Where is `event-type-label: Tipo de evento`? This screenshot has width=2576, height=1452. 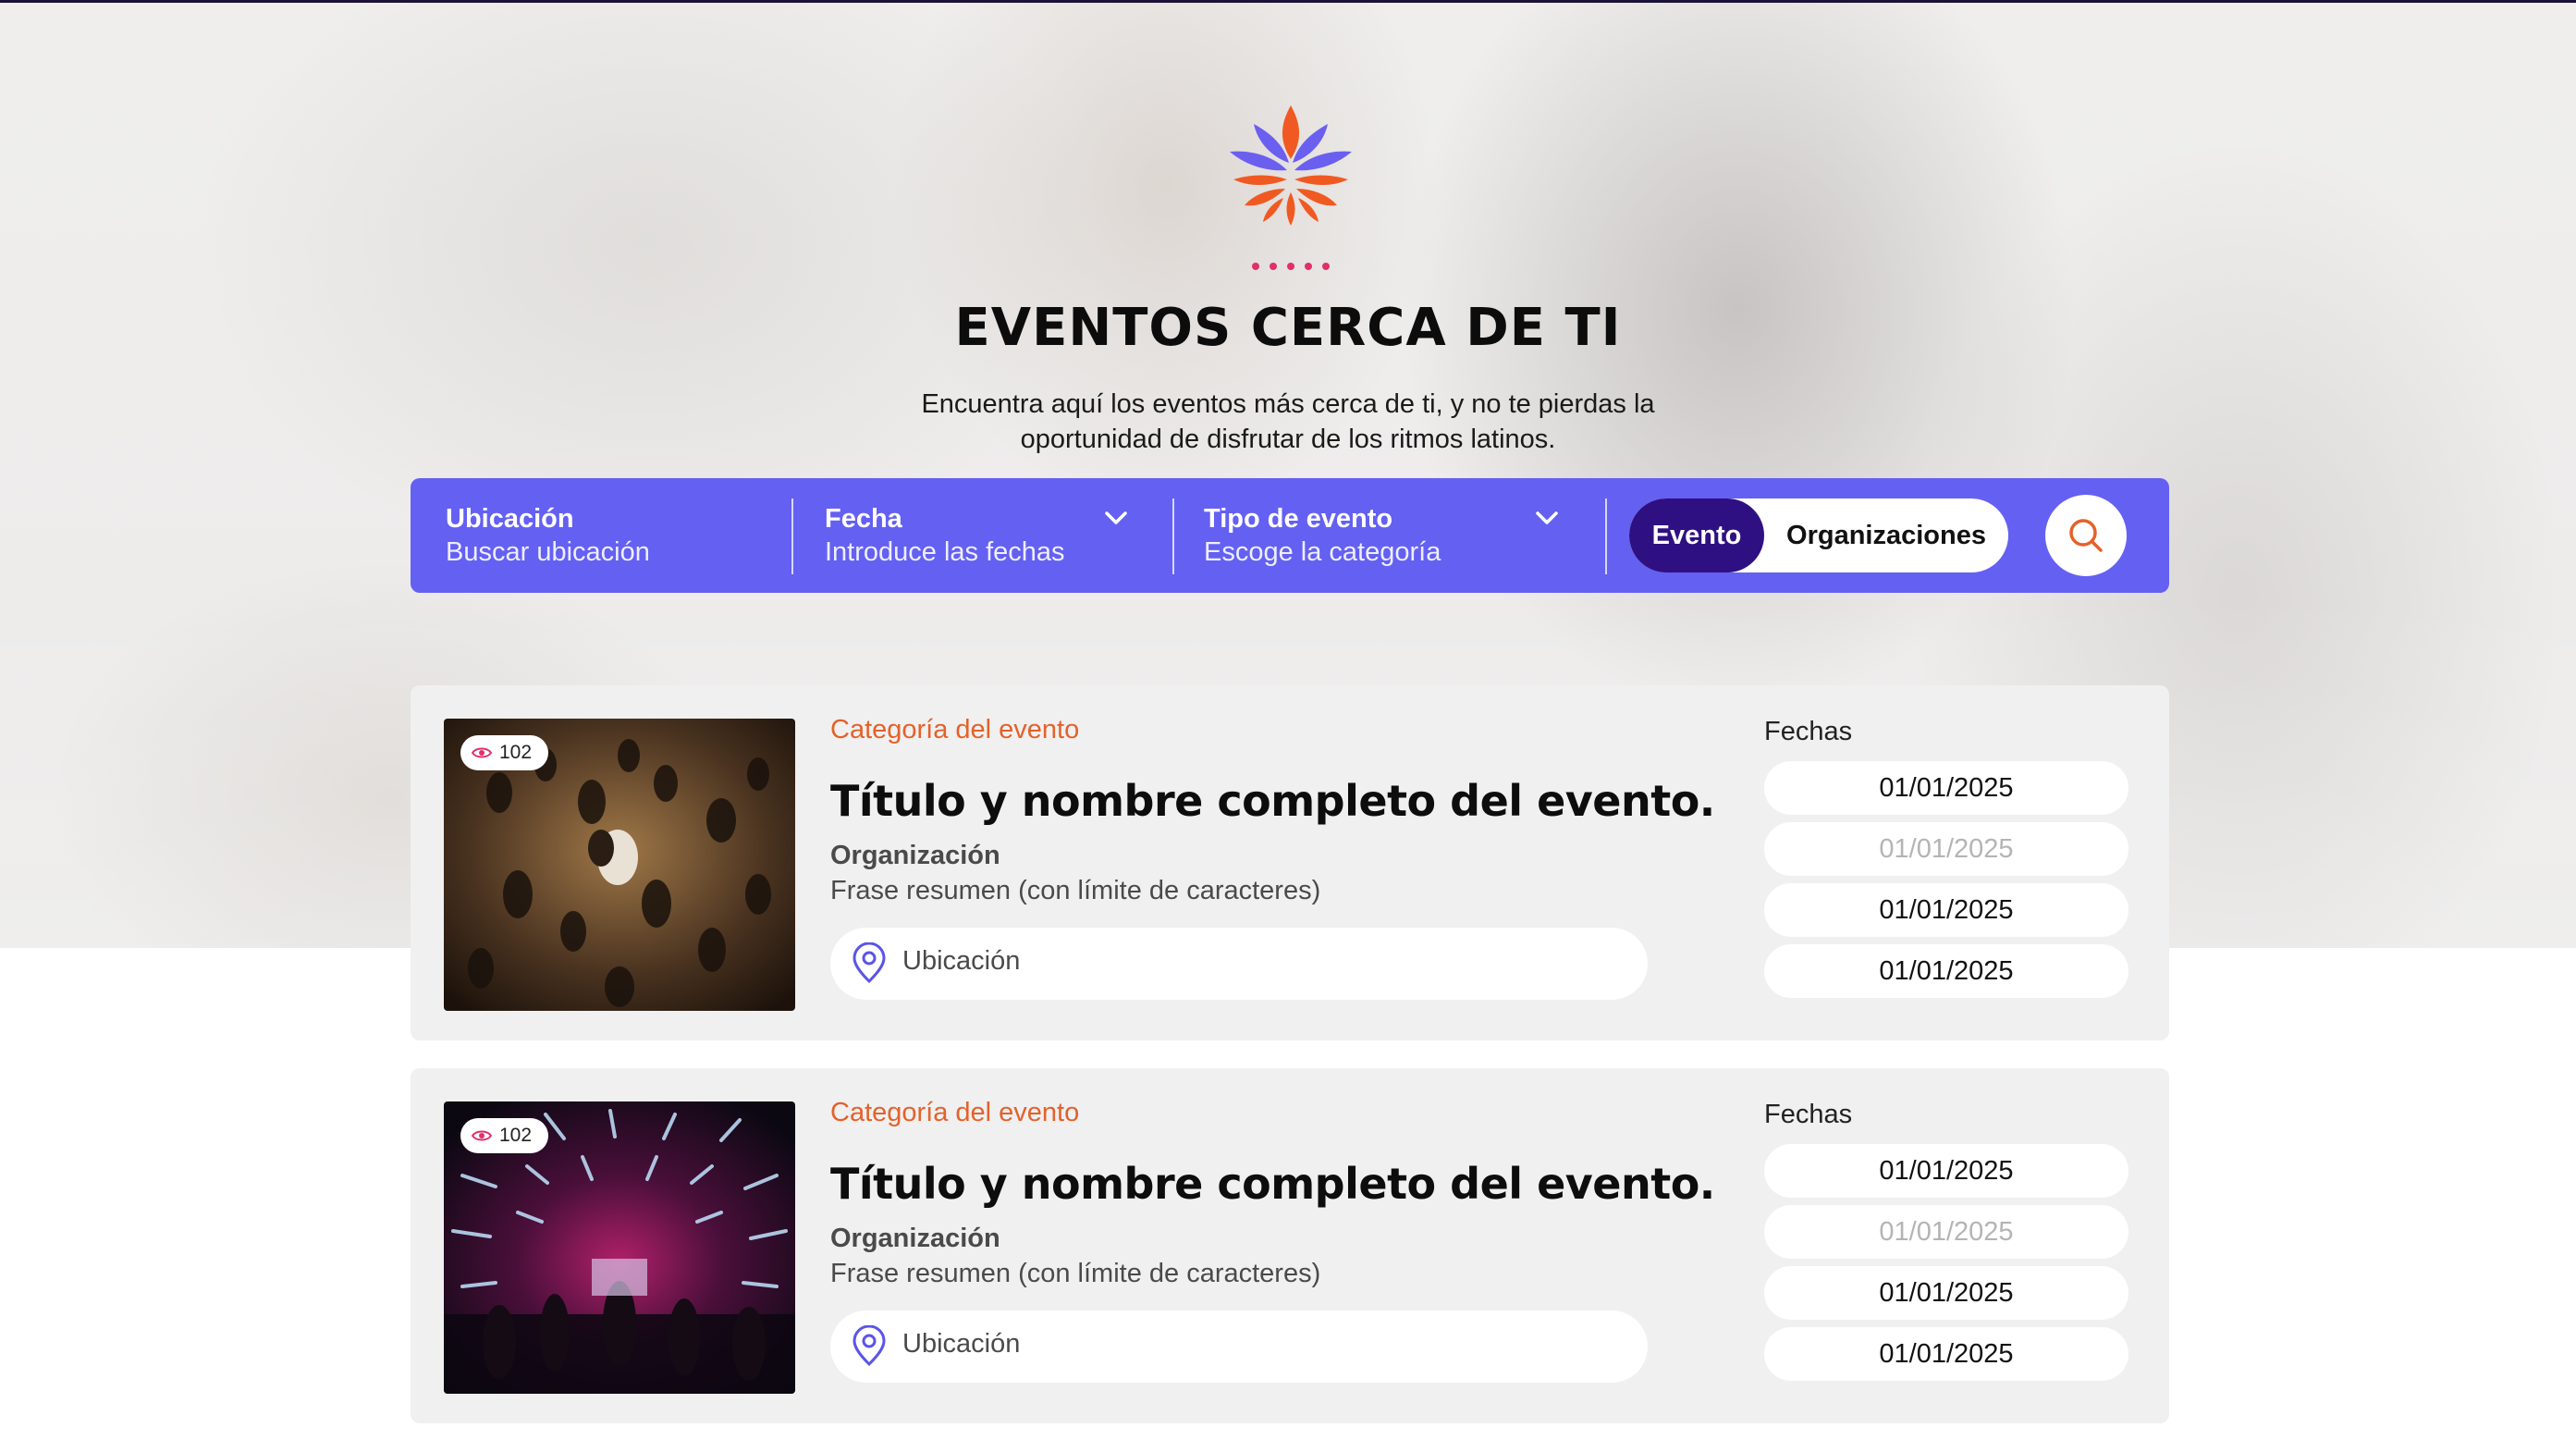 event-type-label: Tipo de evento is located at coordinates (1298, 519).